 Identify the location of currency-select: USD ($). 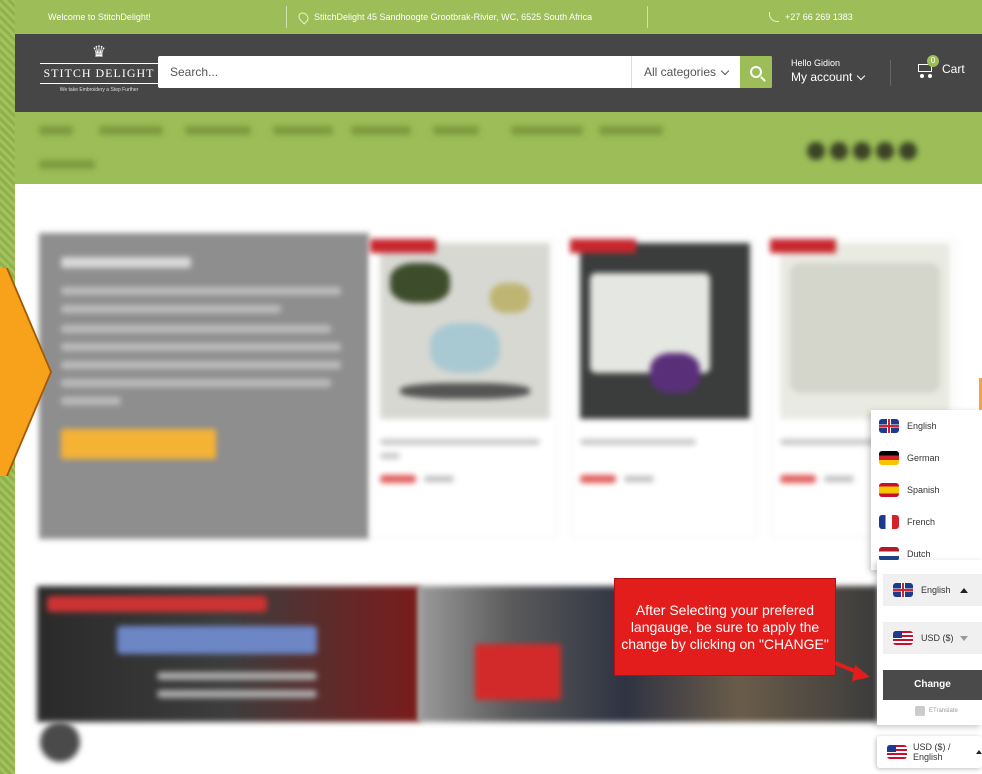
(932, 638).